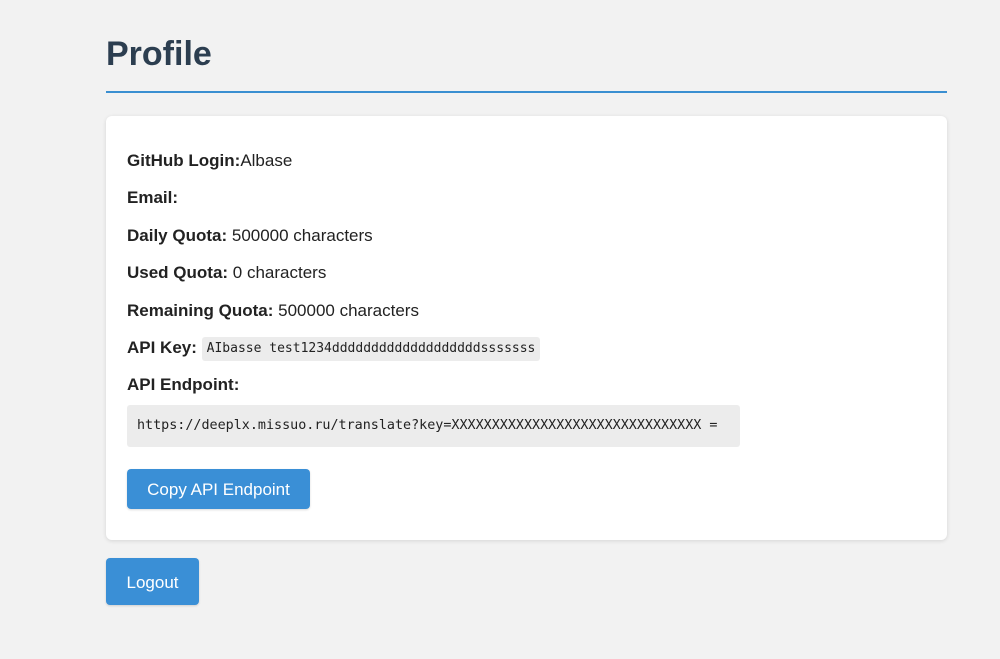  Describe the element at coordinates (184, 160) in the screenshot. I see `github-login-label: GitHub Login:` at that location.